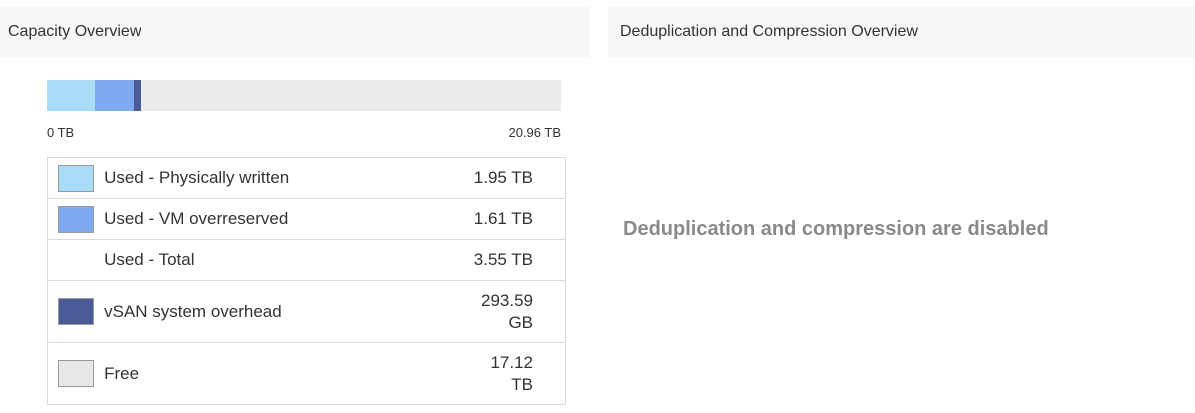 Image resolution: width=1195 pixels, height=413 pixels. What do you see at coordinates (75, 31) in the screenshot?
I see `capacity-overview-title: Capacity Overview` at bounding box center [75, 31].